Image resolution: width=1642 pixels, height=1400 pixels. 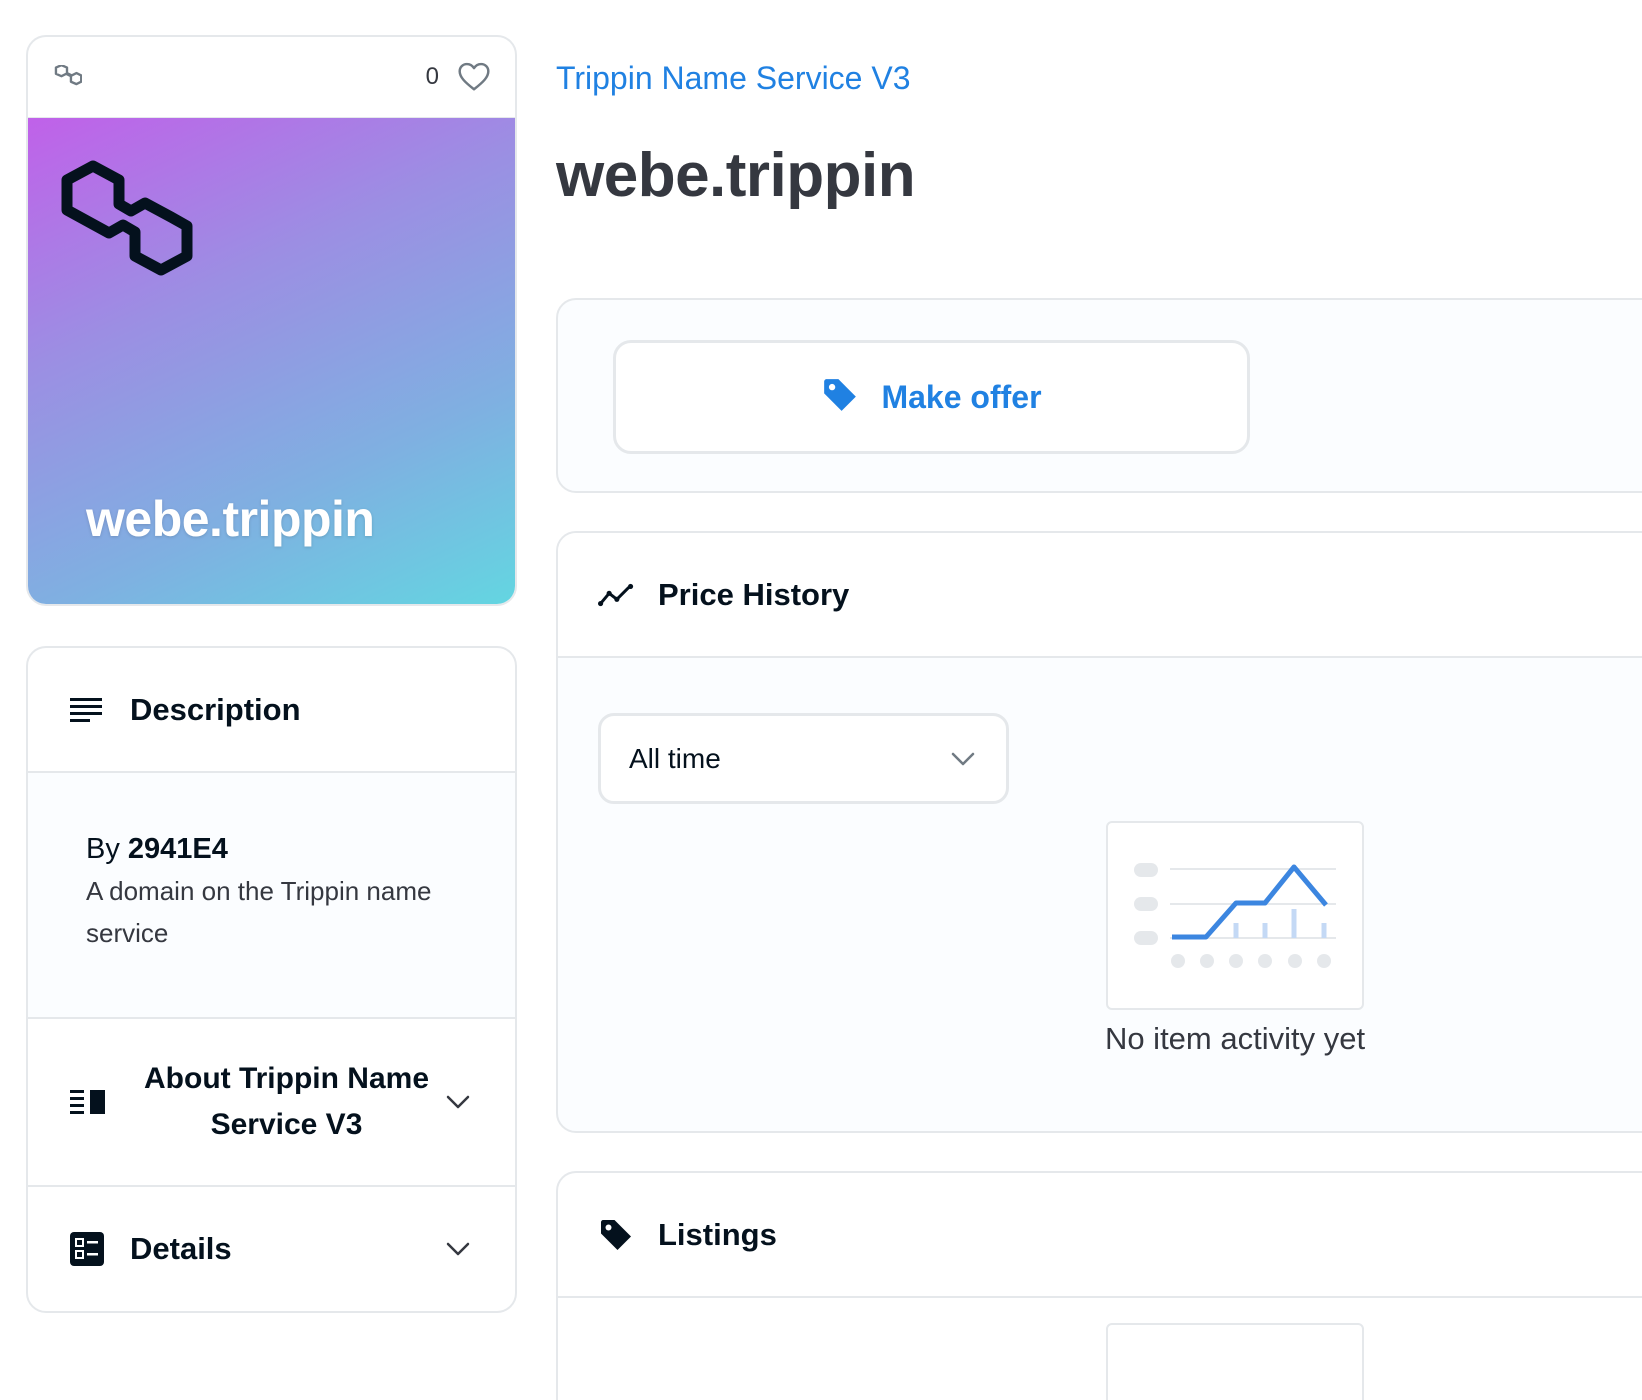 What do you see at coordinates (754, 594) in the screenshot?
I see `price-history-title: Price History` at bounding box center [754, 594].